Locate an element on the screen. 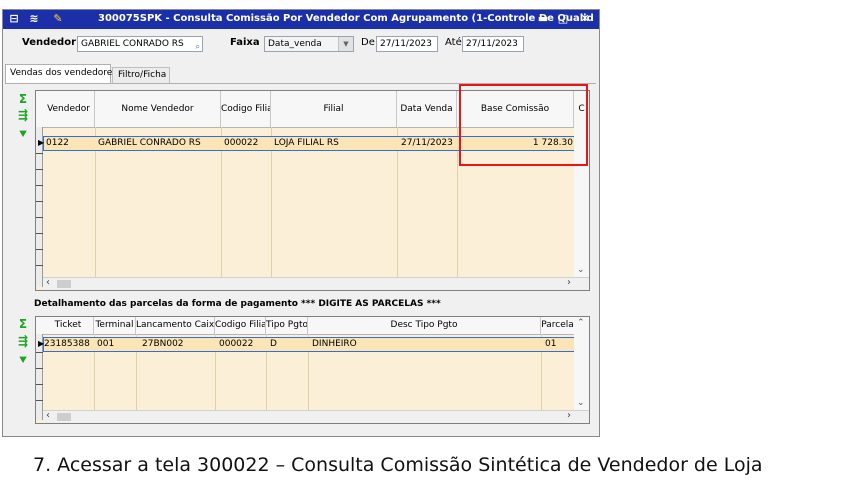 Image resolution: width=845 pixels, height=499 pixels. vendedor-value: GABRIEL CONRADO RS is located at coordinates (132, 44).